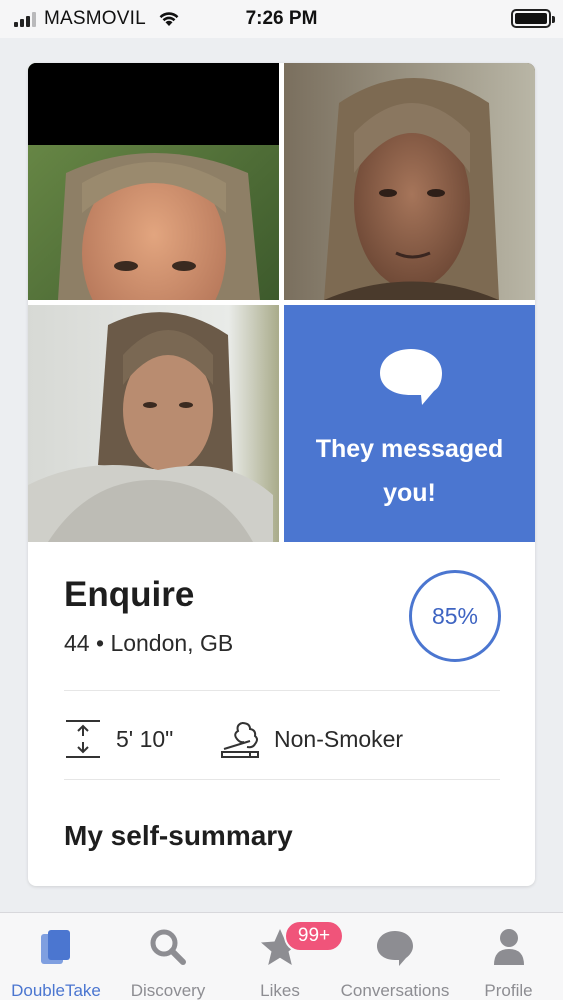  Describe the element at coordinates (83, 739) in the screenshot. I see `height-icon` at that location.